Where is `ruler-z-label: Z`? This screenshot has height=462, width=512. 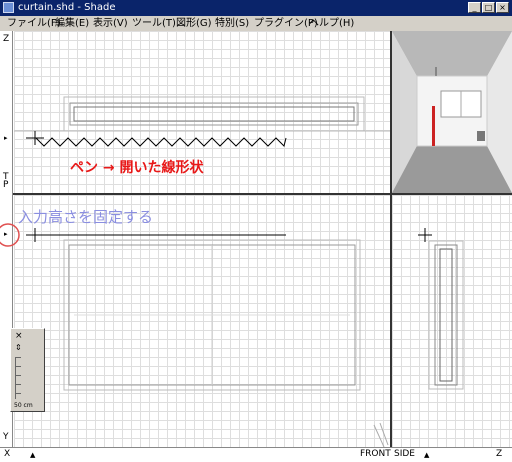 ruler-z-label: Z is located at coordinates (6, 39).